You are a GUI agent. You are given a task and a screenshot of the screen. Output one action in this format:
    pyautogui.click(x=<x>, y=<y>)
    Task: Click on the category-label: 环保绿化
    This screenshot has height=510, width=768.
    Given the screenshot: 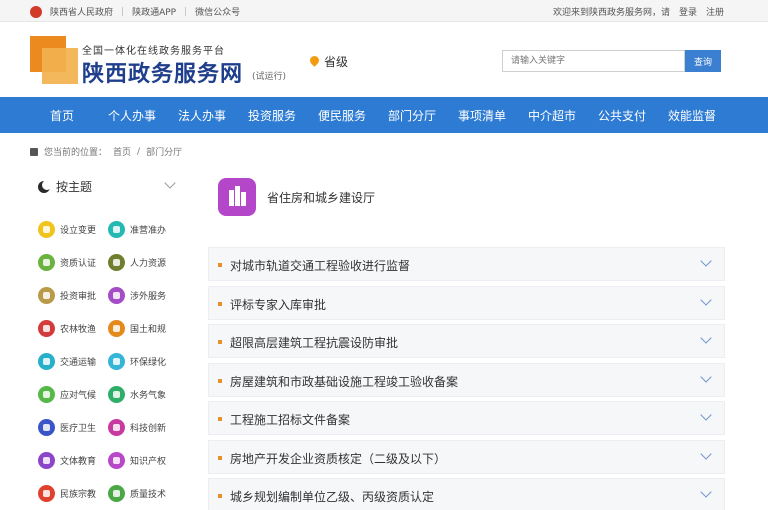 What is the action you would take?
    pyautogui.click(x=148, y=363)
    